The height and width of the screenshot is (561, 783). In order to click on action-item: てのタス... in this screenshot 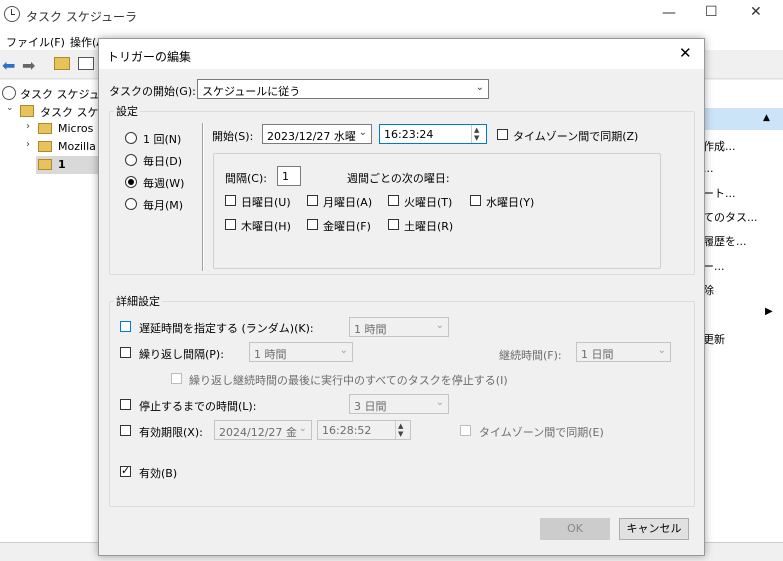, I will do `click(730, 217)`.